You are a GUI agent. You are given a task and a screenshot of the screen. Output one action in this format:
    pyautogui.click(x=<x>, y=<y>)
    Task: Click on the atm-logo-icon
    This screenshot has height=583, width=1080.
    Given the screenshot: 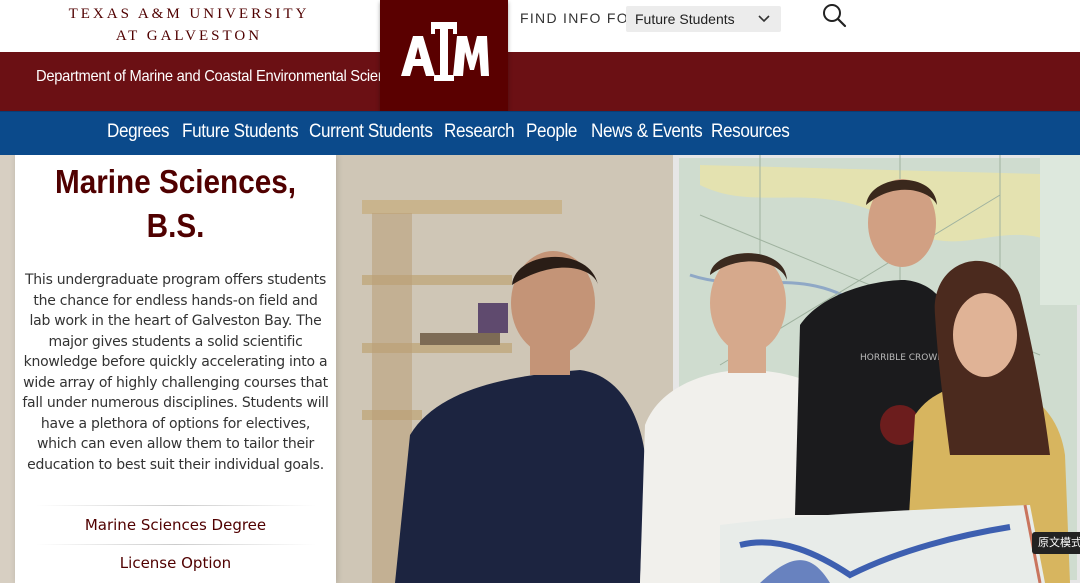 What is the action you would take?
    pyautogui.click(x=445, y=51)
    